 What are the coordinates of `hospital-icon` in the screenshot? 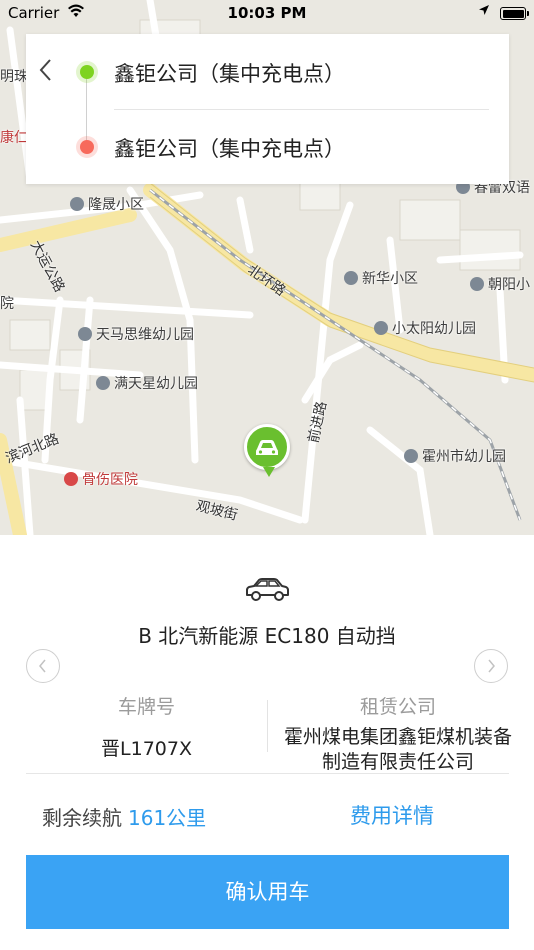 It's located at (71, 479).